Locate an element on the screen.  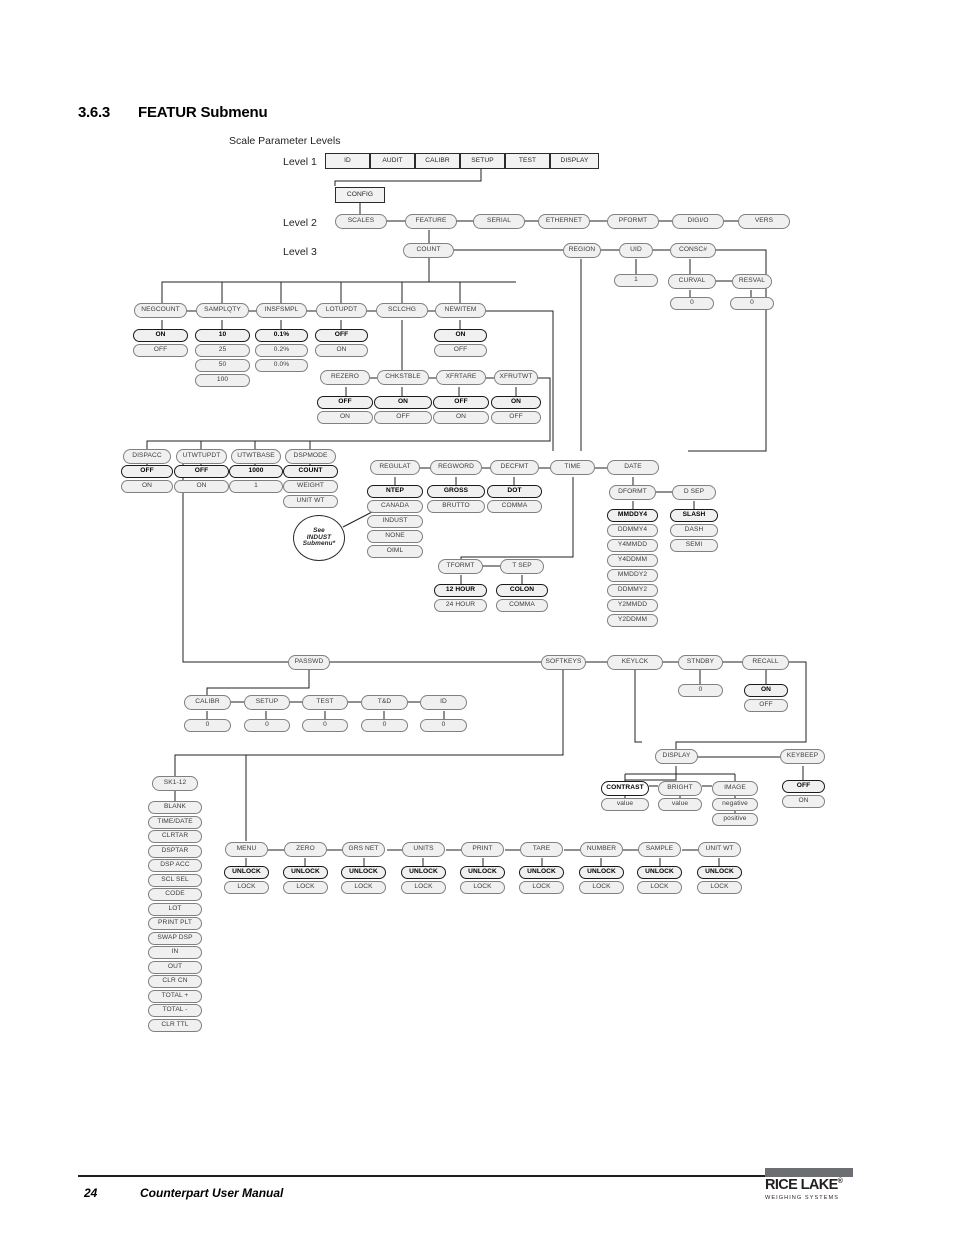
node-dformt: DFORMT is located at coordinates (632, 492).